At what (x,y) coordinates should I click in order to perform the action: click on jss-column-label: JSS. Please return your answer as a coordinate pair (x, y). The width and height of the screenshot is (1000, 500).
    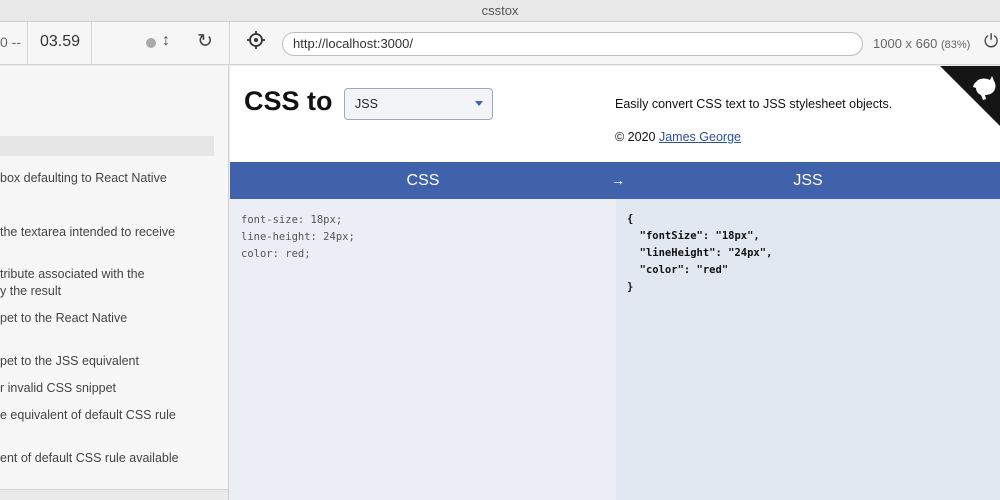
    Looking at the image, I should click on (808, 180).